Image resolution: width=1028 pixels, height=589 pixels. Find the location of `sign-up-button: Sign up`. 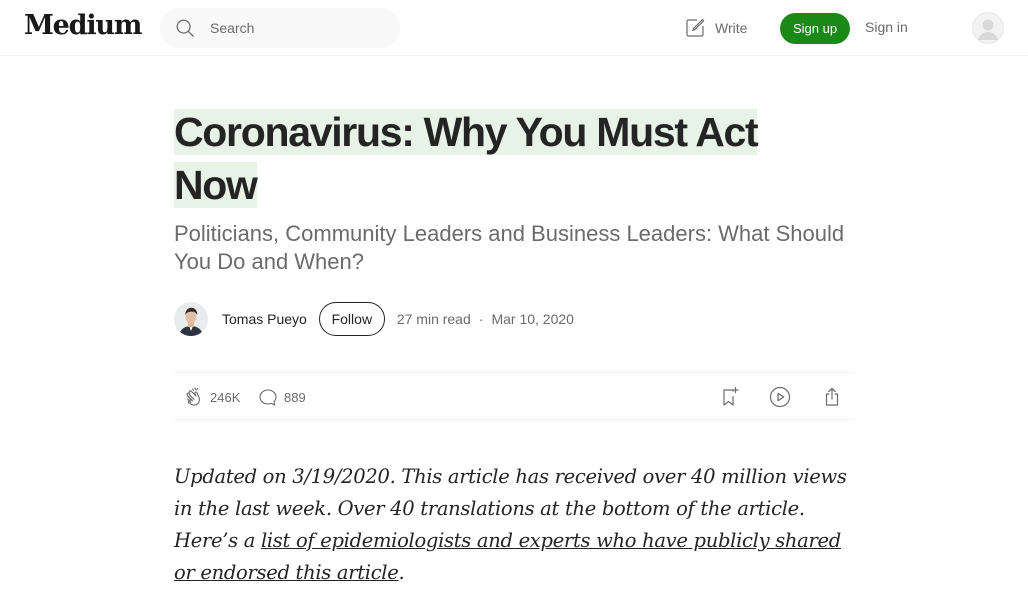

sign-up-button: Sign up is located at coordinates (815, 28).